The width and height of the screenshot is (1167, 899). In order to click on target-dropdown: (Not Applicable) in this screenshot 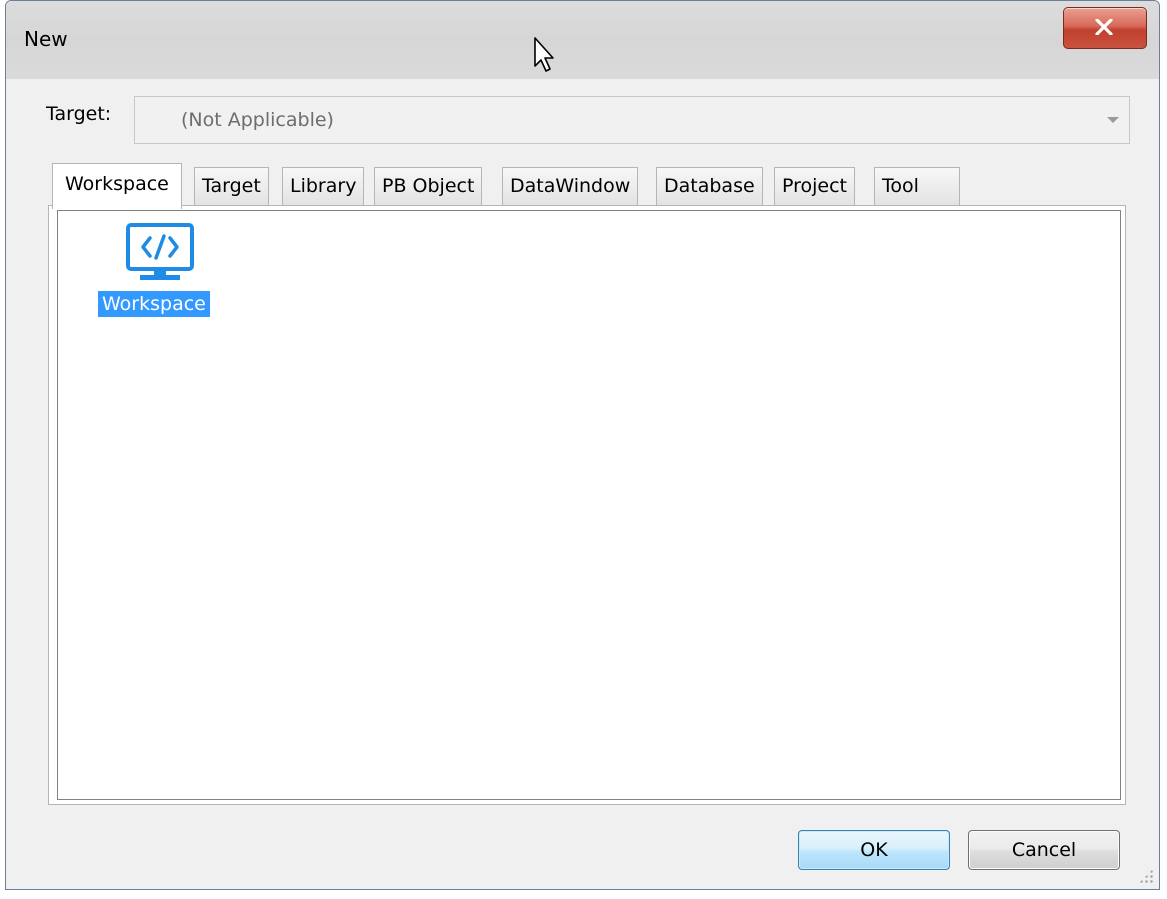, I will do `click(632, 120)`.